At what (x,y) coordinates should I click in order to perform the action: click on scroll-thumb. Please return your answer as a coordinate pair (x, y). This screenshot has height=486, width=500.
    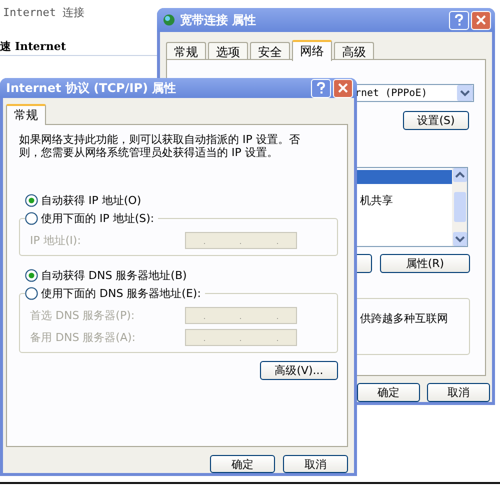
    Looking at the image, I should click on (460, 207).